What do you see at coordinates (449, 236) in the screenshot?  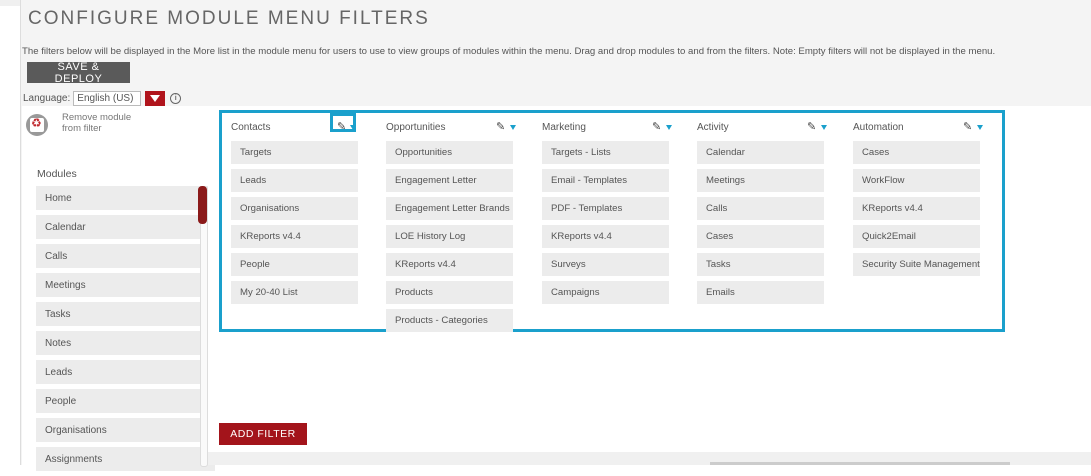 I see `filter-item: LOE History Log` at bounding box center [449, 236].